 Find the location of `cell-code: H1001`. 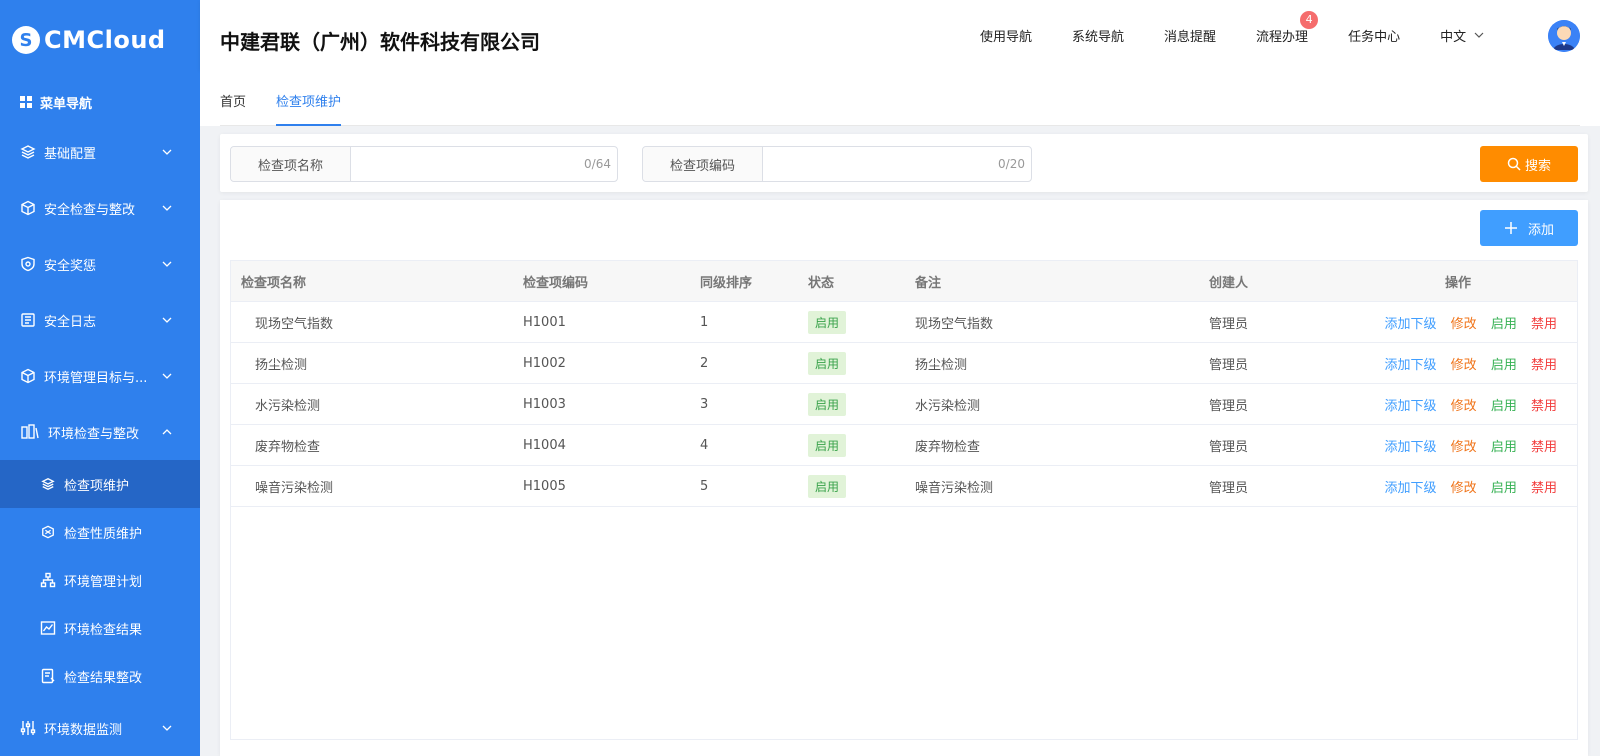

cell-code: H1001 is located at coordinates (544, 322).